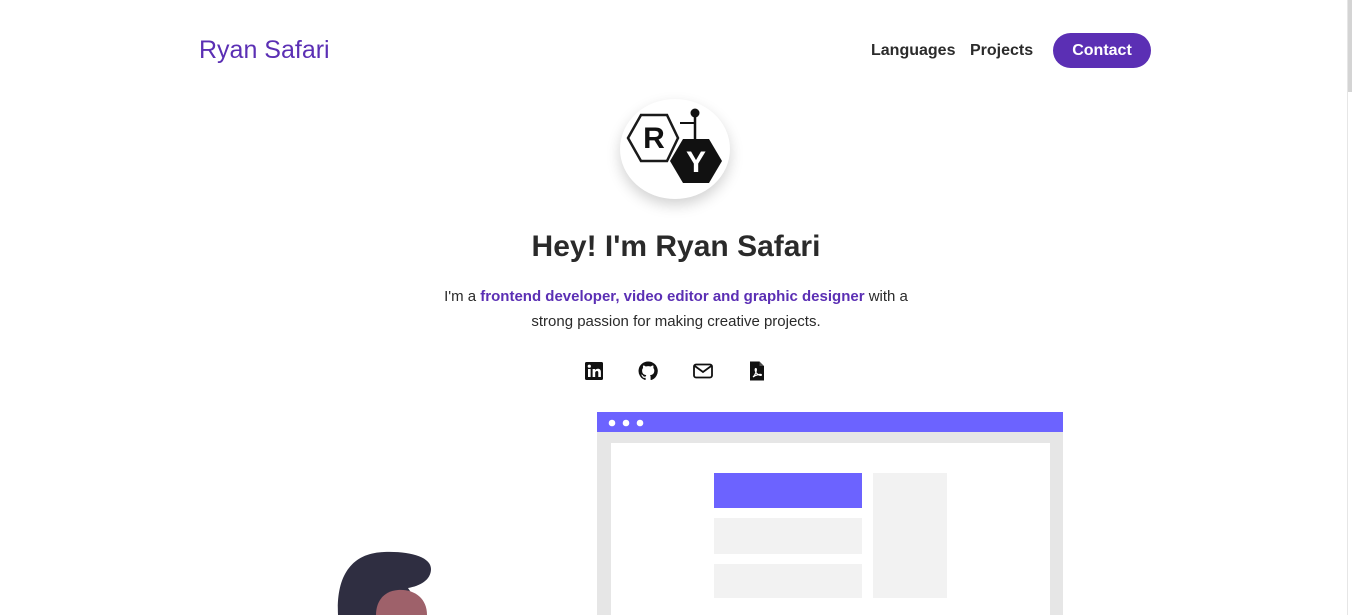 The image size is (1352, 615). Describe the element at coordinates (462, 296) in the screenshot. I see `intro-prefix: I'm a` at that location.